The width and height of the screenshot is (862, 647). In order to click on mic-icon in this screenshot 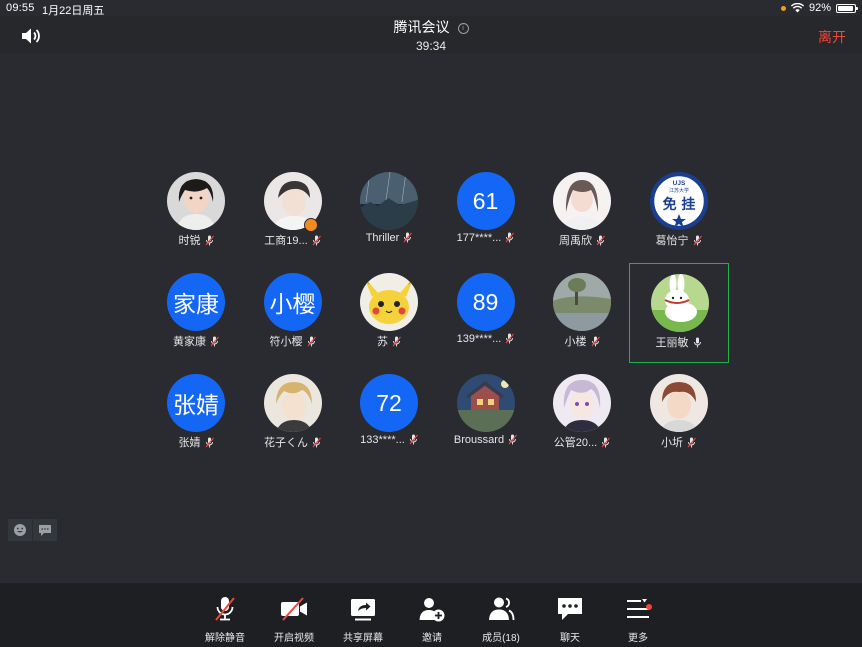, I will do `click(697, 342)`.